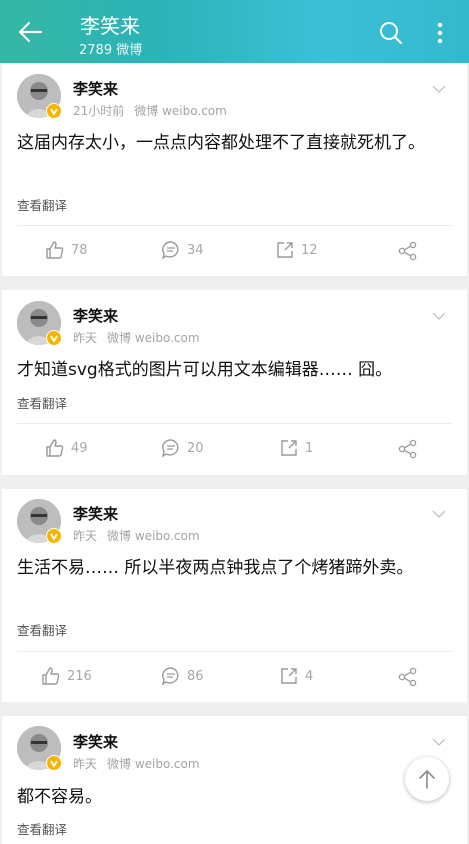  Describe the element at coordinates (195, 250) in the screenshot. I see `comment-count: 34` at that location.